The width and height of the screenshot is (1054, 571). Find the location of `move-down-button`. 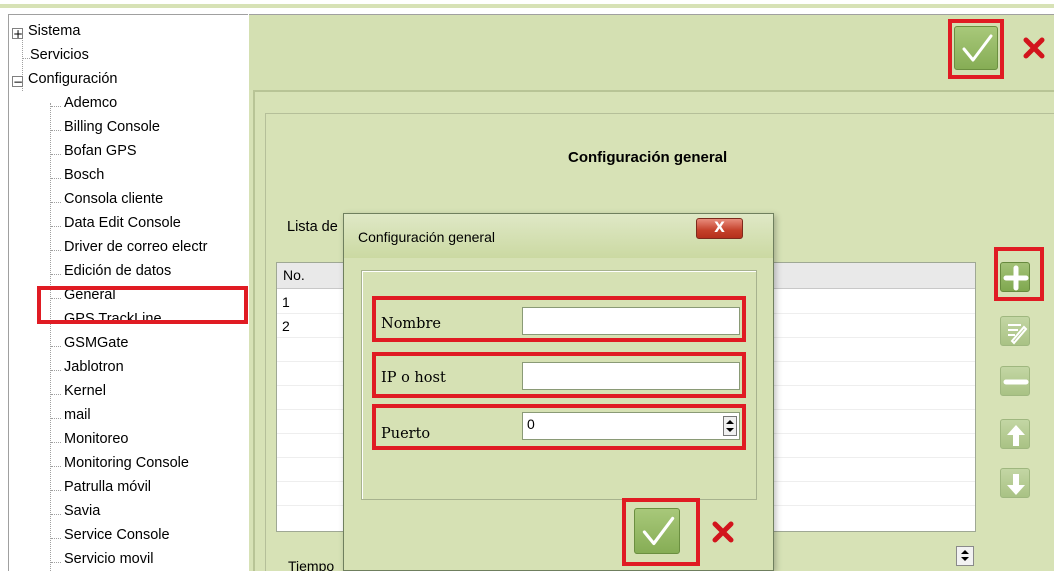

move-down-button is located at coordinates (1015, 483).